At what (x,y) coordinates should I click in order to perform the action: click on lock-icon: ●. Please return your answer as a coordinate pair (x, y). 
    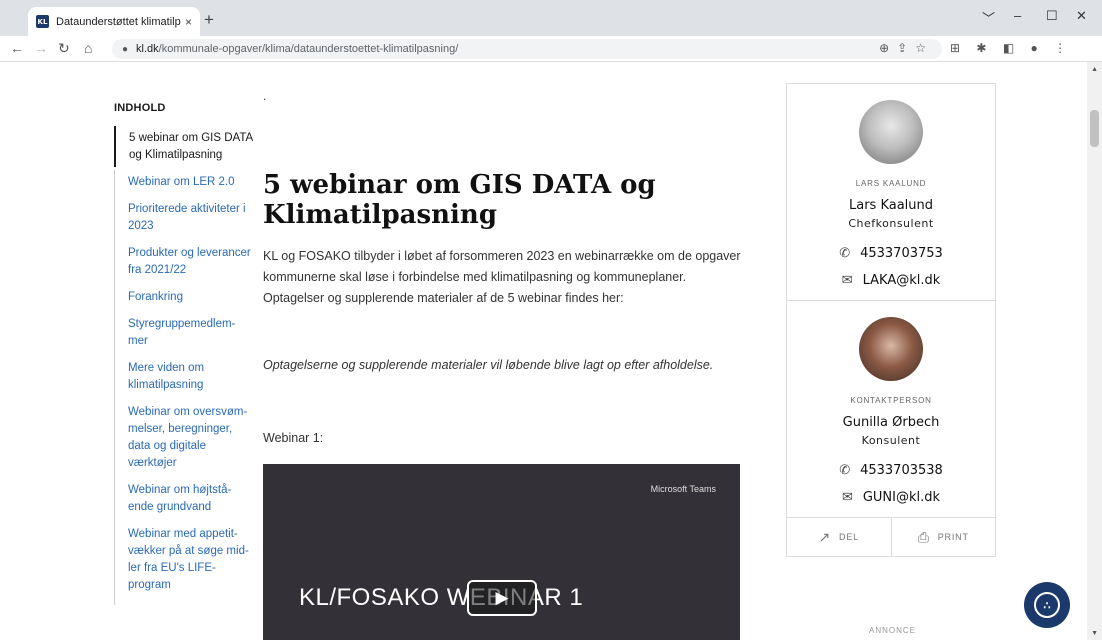
    Looking at the image, I should click on (125, 49).